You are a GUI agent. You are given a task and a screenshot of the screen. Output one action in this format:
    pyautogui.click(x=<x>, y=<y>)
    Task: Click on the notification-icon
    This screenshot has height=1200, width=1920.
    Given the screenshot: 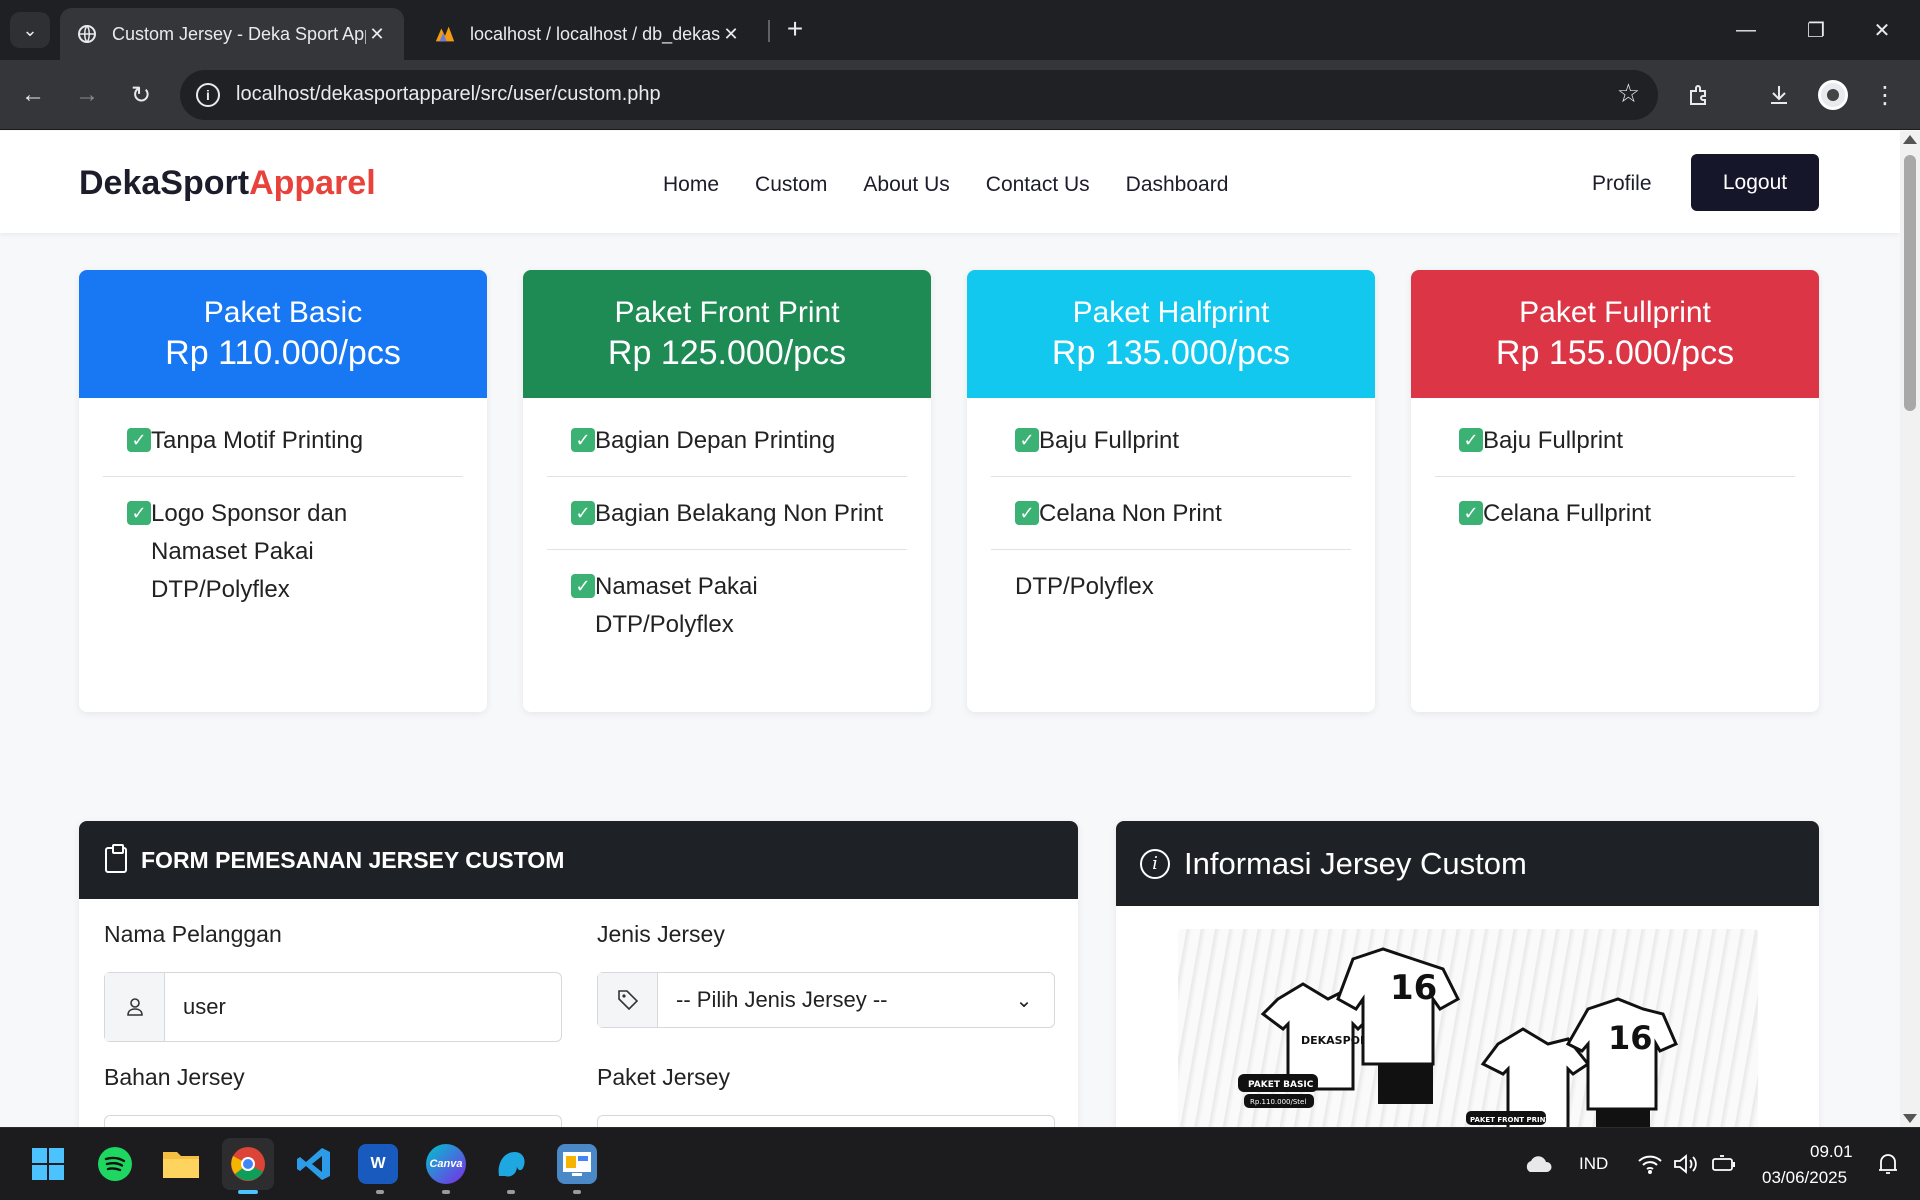 What is the action you would take?
    pyautogui.click(x=1888, y=1164)
    